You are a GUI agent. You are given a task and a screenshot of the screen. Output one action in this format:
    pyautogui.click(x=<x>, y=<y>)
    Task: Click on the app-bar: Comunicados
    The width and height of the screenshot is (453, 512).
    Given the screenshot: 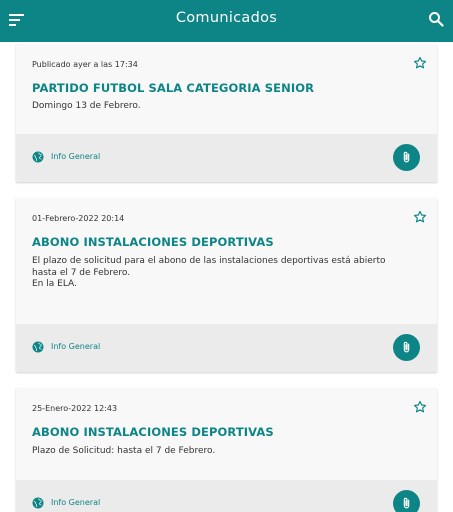 What is the action you would take?
    pyautogui.click(x=226, y=21)
    